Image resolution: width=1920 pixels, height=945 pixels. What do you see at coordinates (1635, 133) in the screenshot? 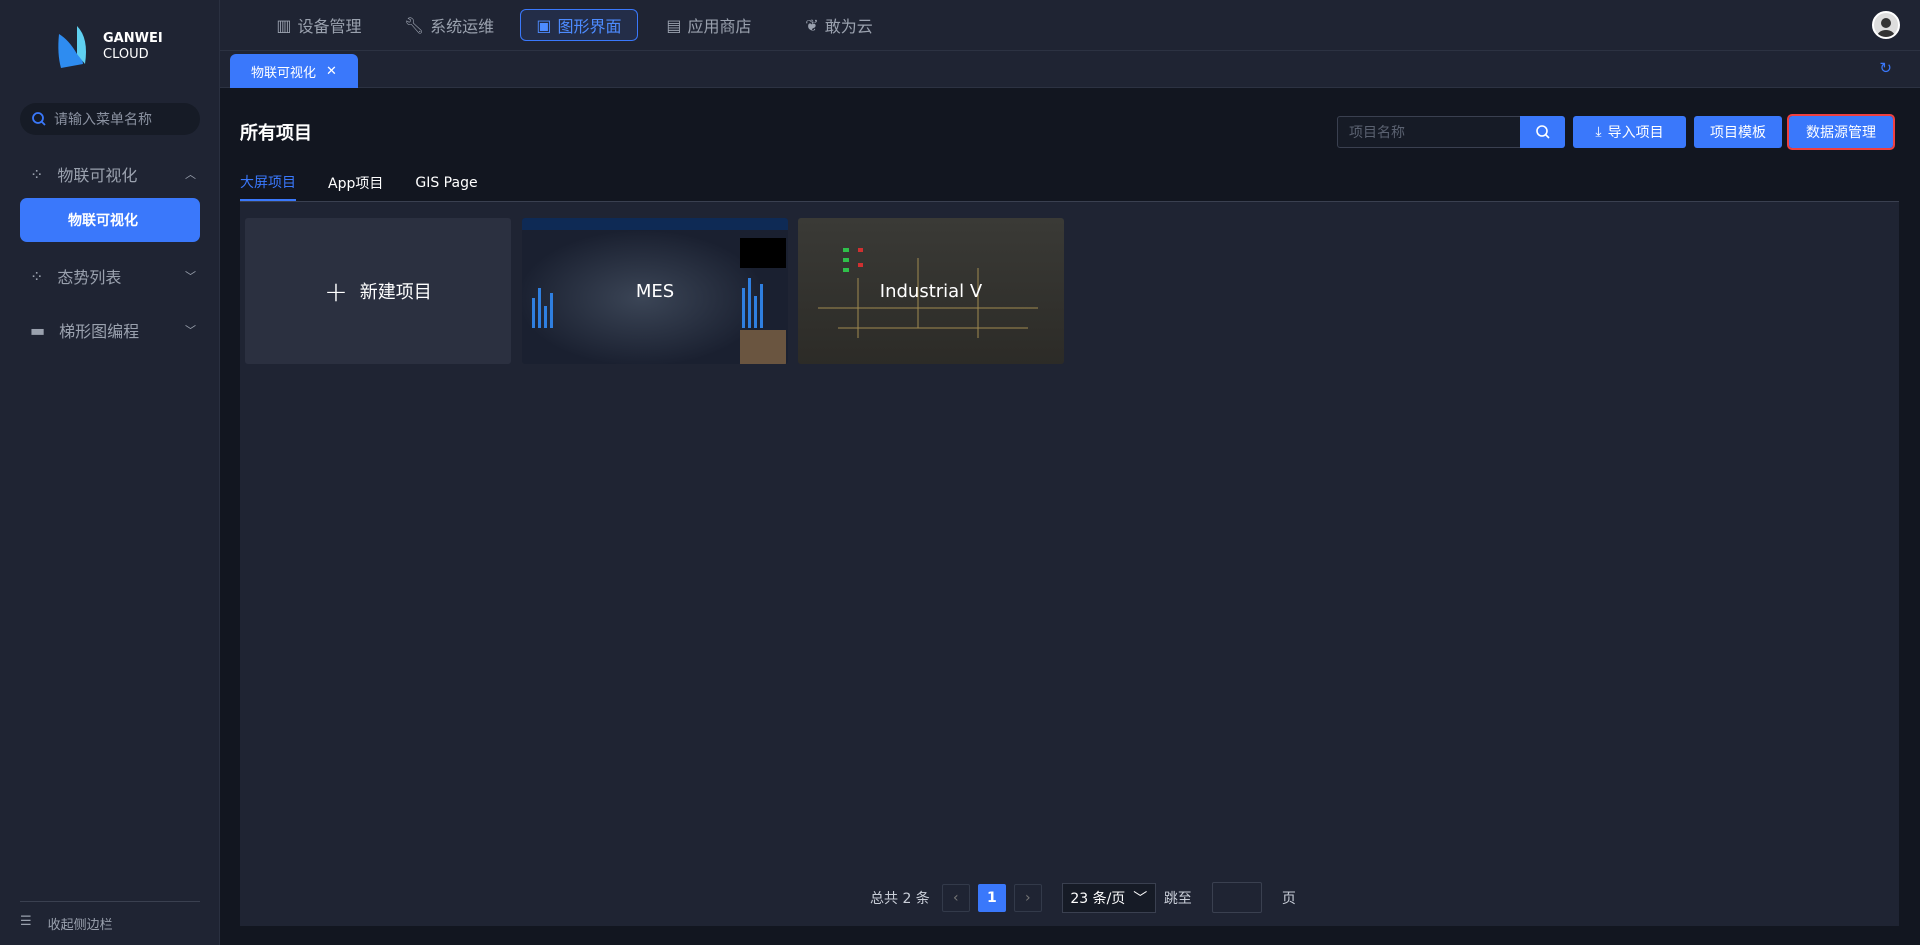
I see `button-label: 导入项目` at bounding box center [1635, 133].